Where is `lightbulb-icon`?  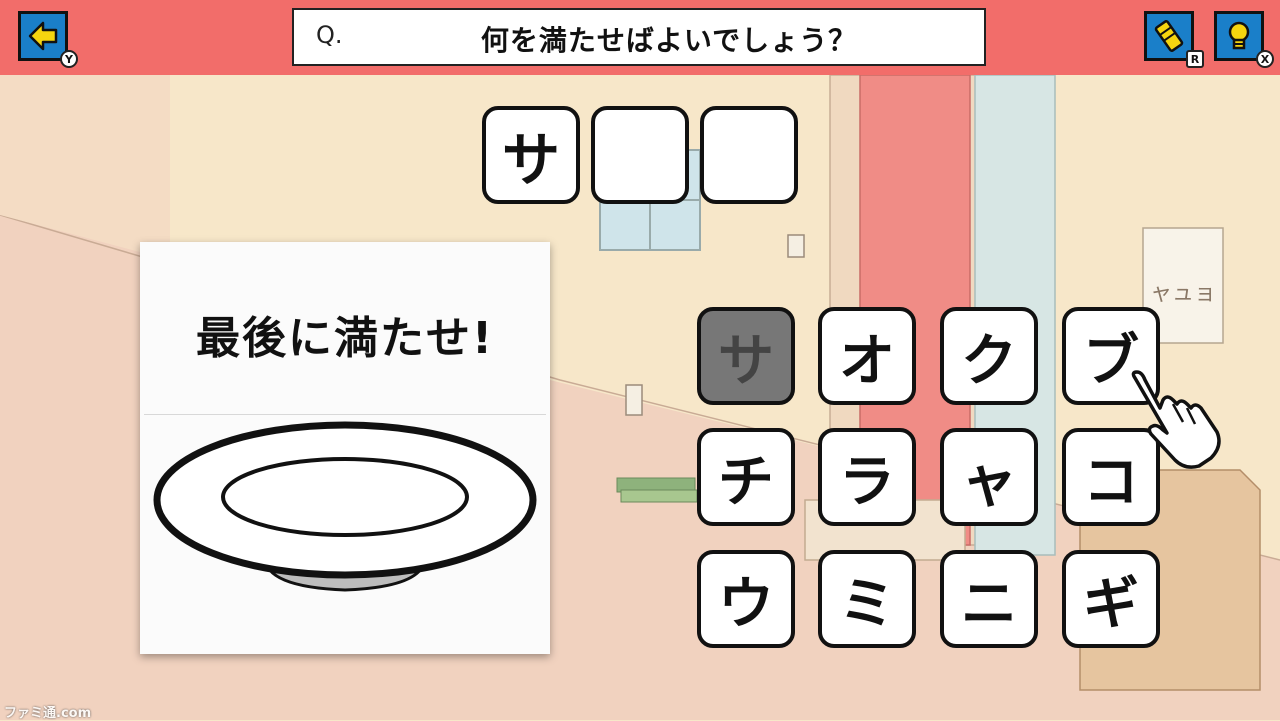
lightbulb-icon is located at coordinates (1239, 35).